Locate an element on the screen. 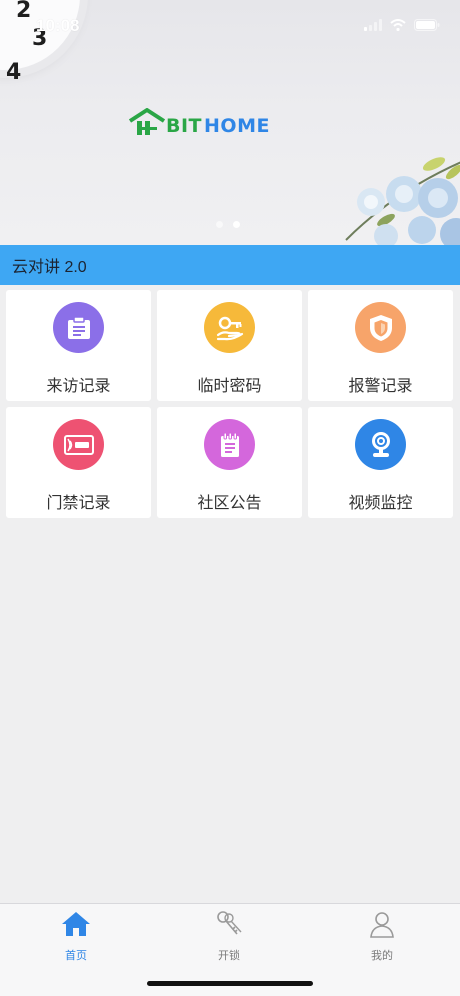 The width and height of the screenshot is (460, 996). tab-home: 首页 is located at coordinates (76, 936).